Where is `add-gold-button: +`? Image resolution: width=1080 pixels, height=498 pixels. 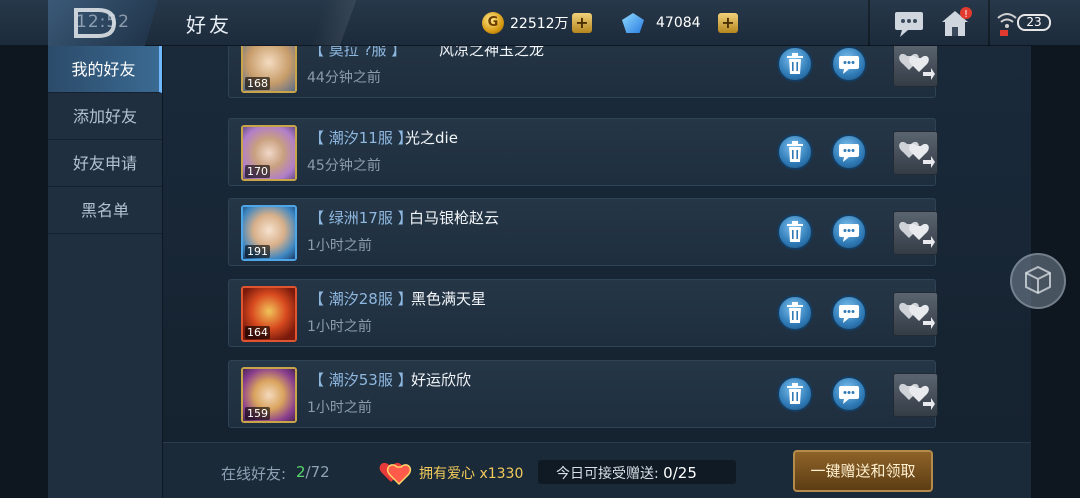
add-gold-button: + is located at coordinates (582, 23).